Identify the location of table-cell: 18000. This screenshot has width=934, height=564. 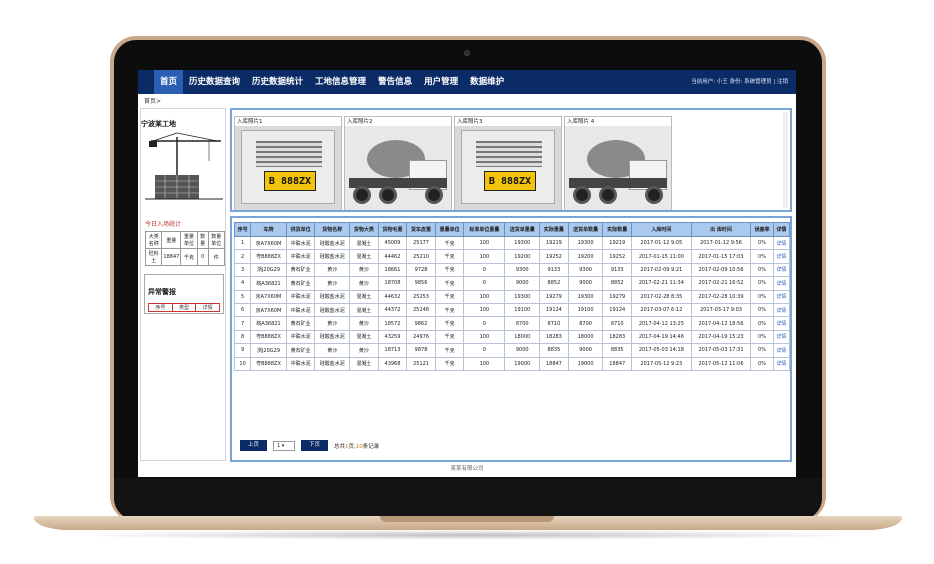
(585, 337).